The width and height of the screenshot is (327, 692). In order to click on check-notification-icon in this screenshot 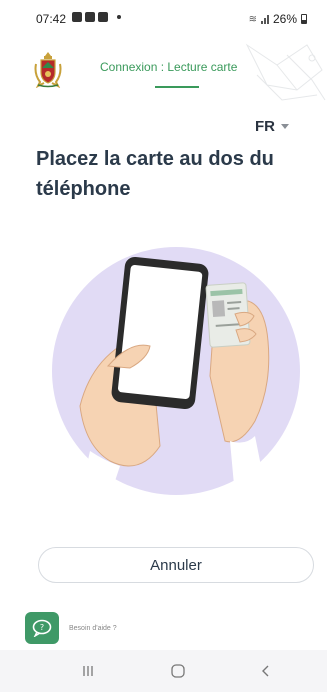, I will do `click(103, 17)`.